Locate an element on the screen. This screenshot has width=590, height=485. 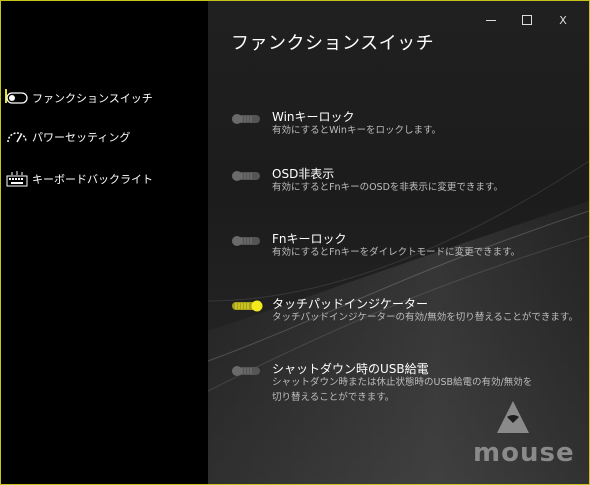
sidebar-item-keyboard-backlight: キーボードバックライト is located at coordinates (79, 179).